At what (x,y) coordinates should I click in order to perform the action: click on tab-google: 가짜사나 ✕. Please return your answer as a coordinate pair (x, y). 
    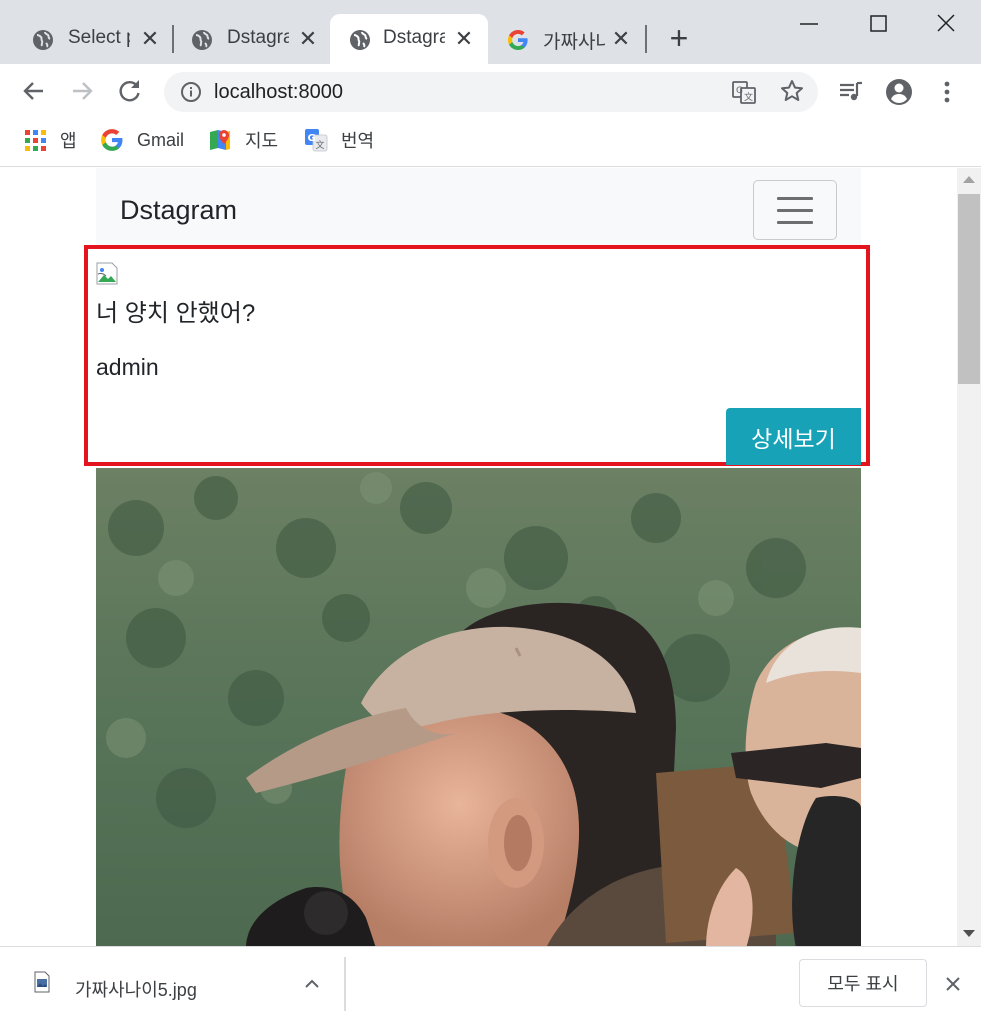
    Looking at the image, I should click on (572, 39).